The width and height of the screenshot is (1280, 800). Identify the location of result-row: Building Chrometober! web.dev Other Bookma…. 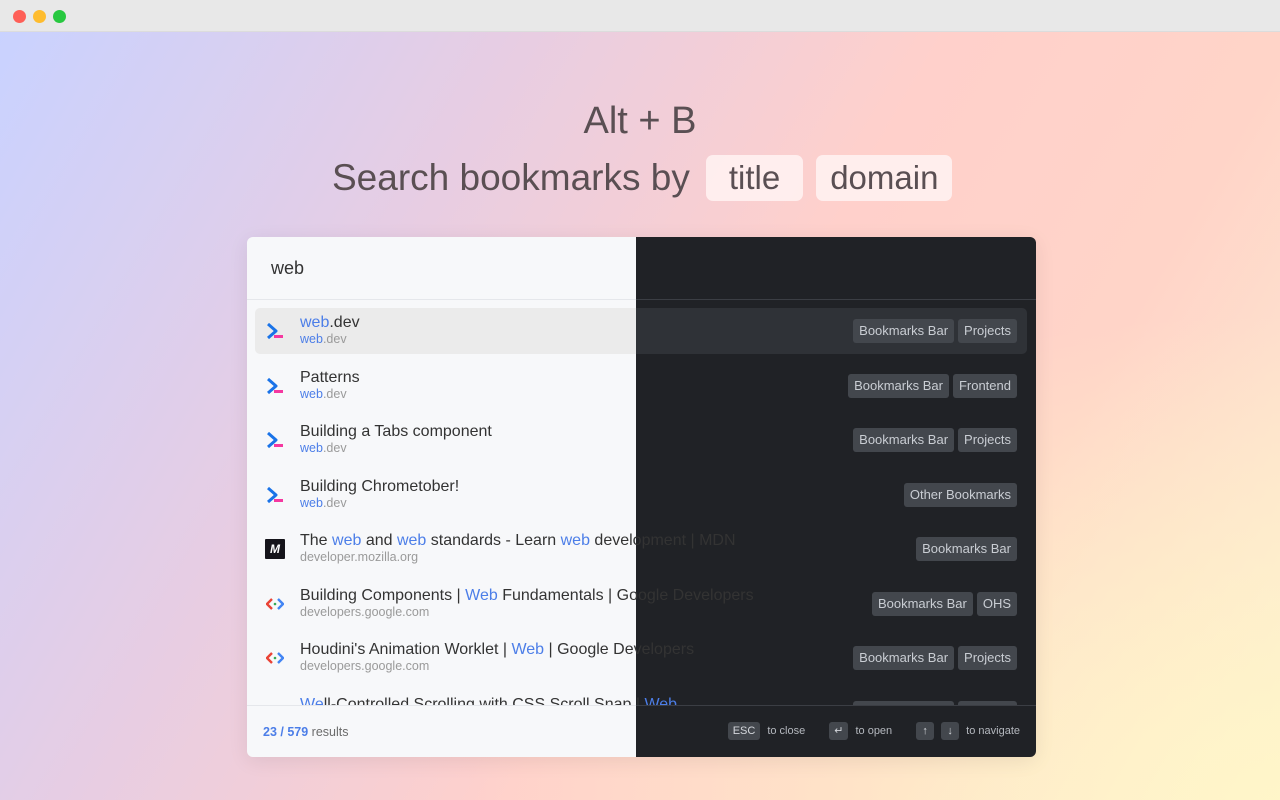
(641, 495).